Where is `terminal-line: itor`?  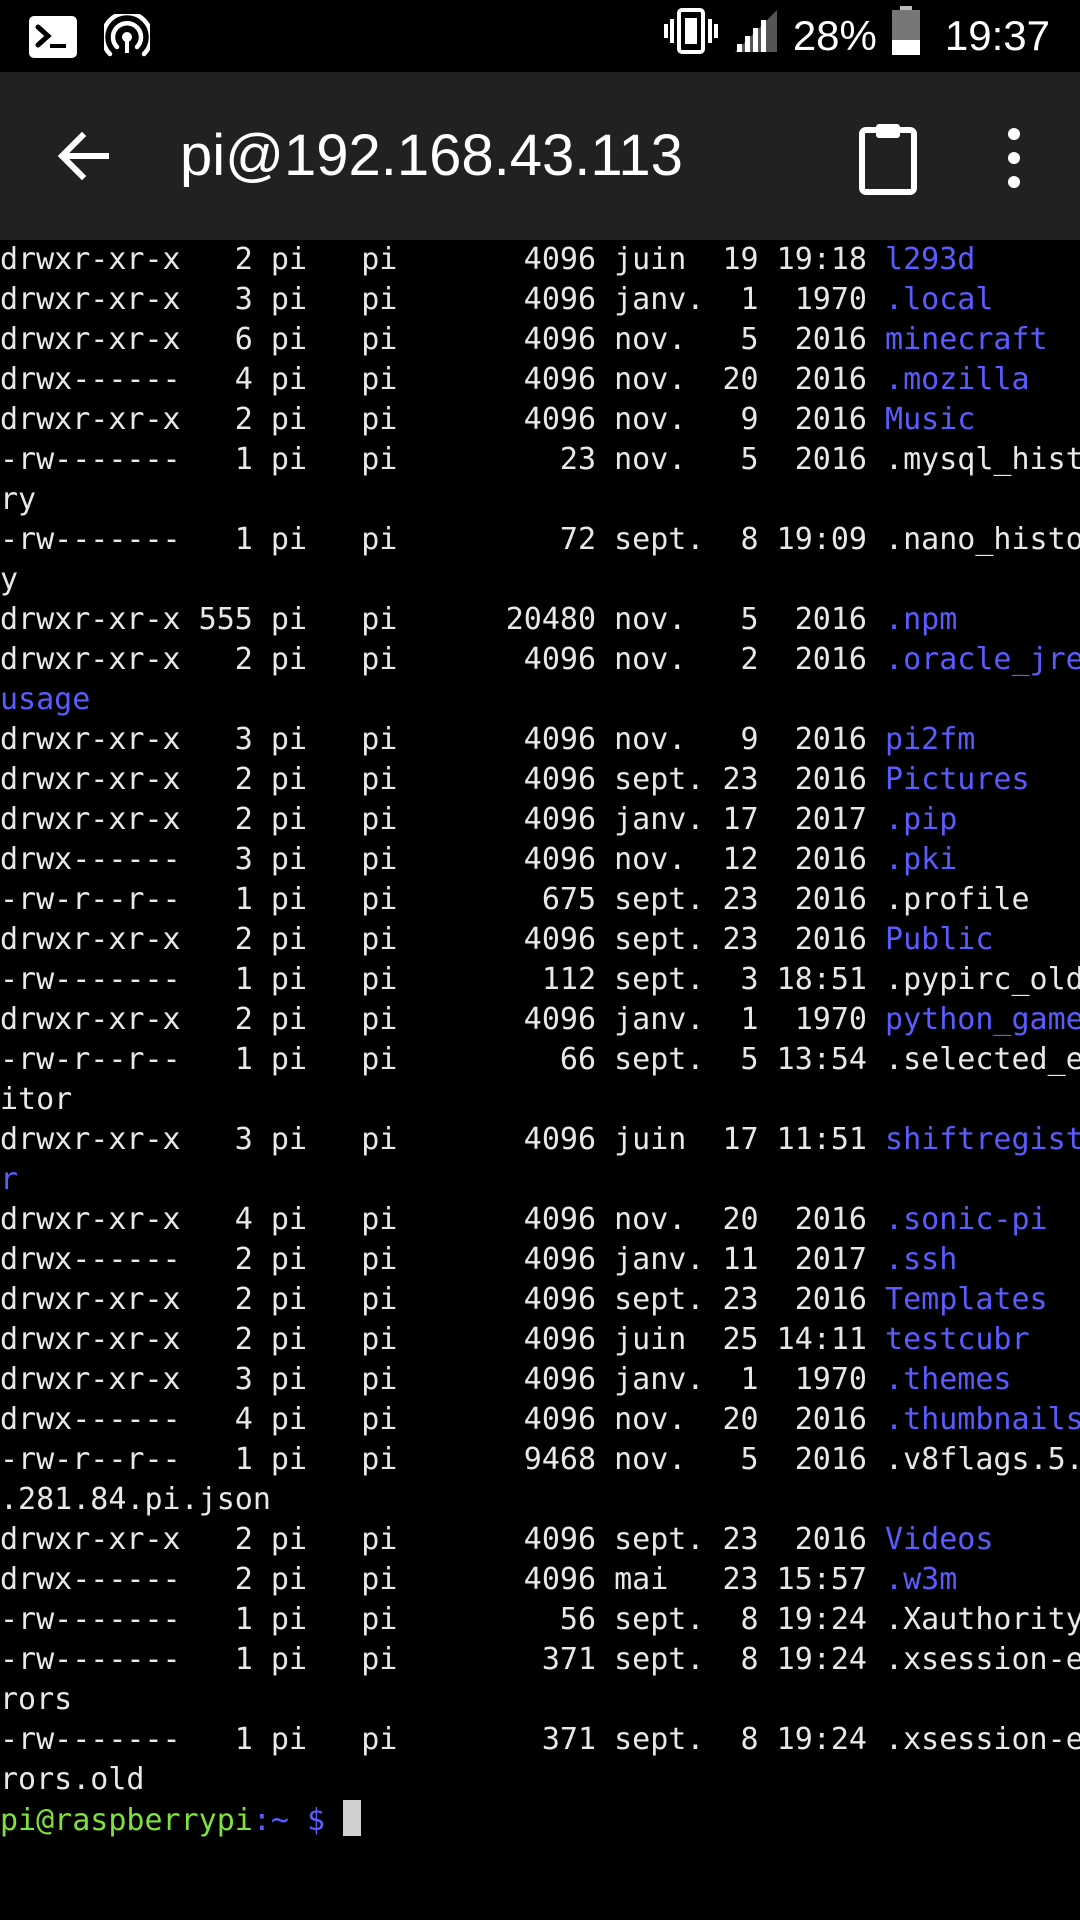
terminal-line: itor is located at coordinates (540, 1100).